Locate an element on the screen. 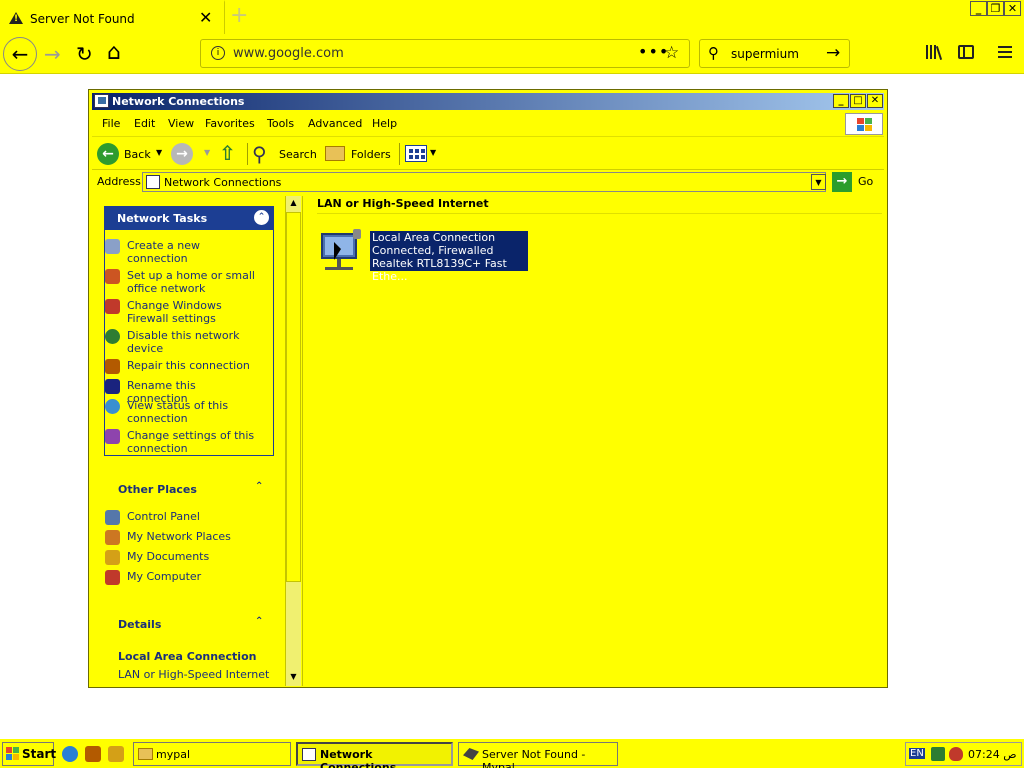 This screenshot has width=1024, height=768. task-label: Disable this network device is located at coordinates (192, 342).